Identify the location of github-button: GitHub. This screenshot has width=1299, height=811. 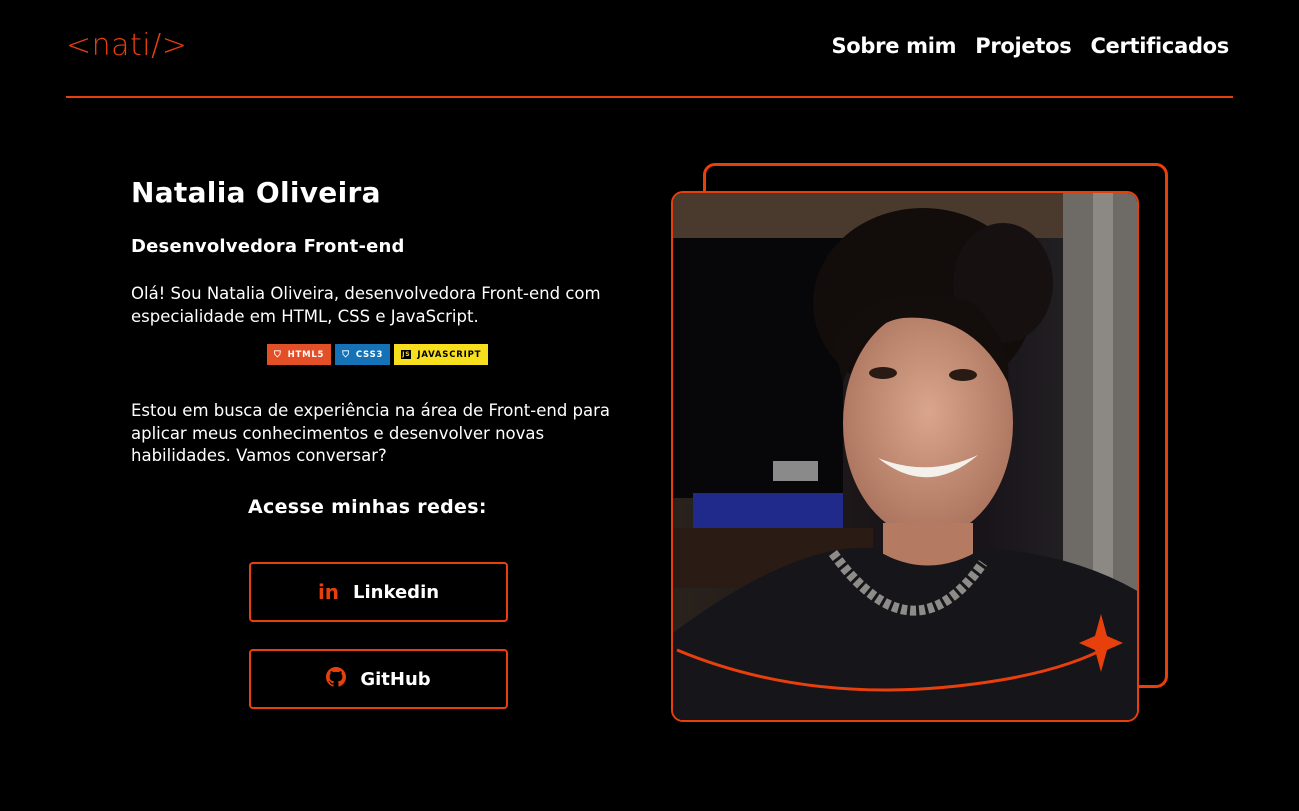
(378, 679).